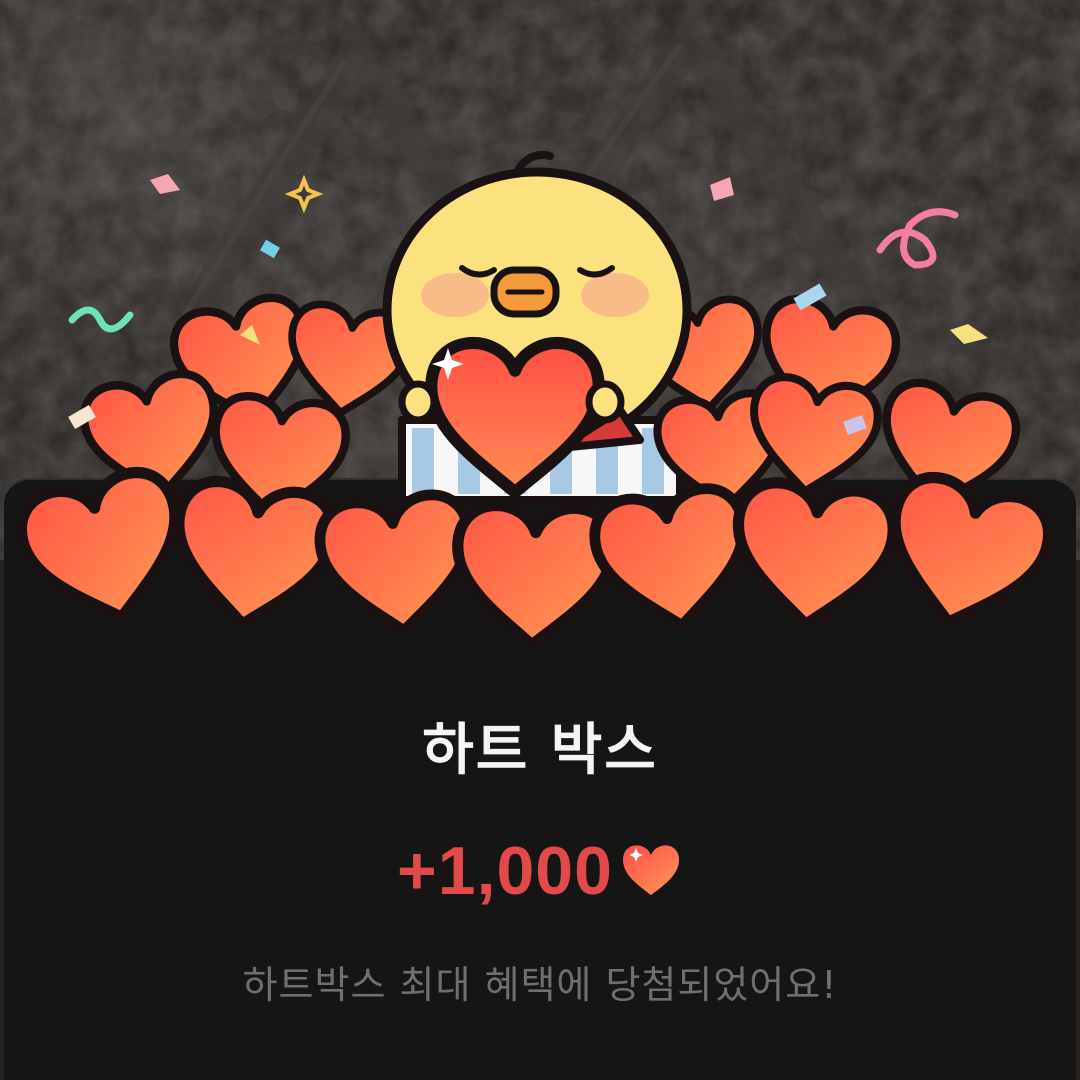 This screenshot has width=1080, height=1080. What do you see at coordinates (540, 985) in the screenshot?
I see `popup-message: 하트박스 최대 혜택에 당첨되었어요!` at bounding box center [540, 985].